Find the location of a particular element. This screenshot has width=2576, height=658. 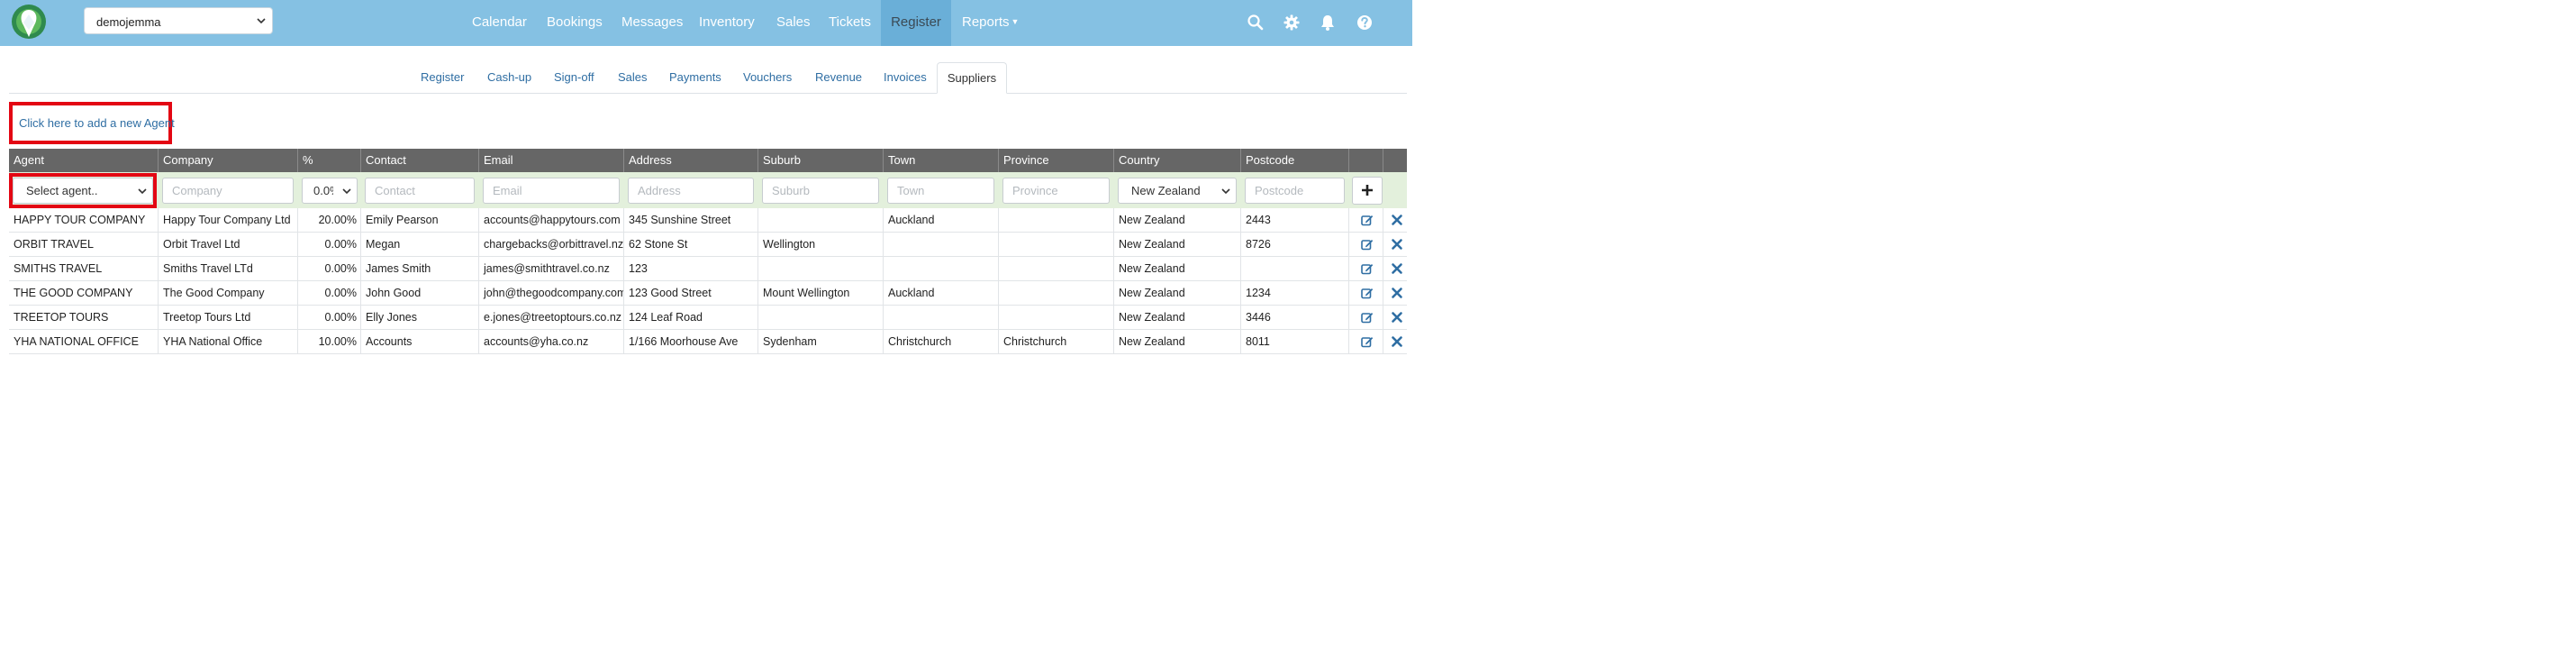

subtab-register: Register is located at coordinates (442, 77).